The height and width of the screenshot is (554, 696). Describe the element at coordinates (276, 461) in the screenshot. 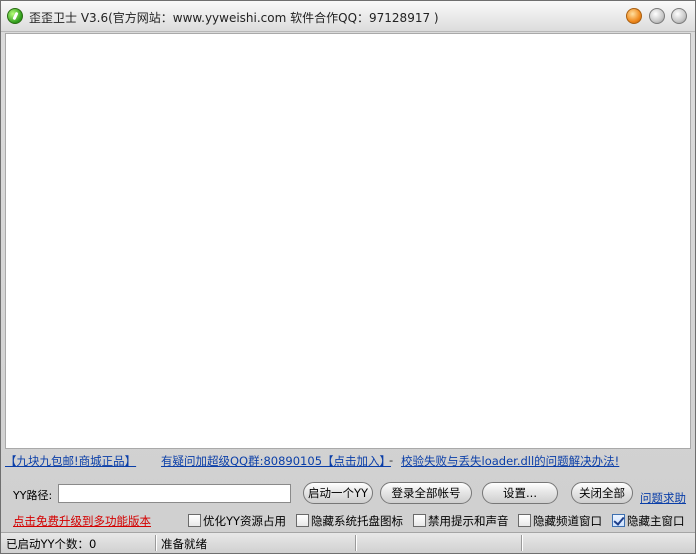

I see `qq-group-link: 有疑问加超级QQ群:80890105【点击加入】` at that location.